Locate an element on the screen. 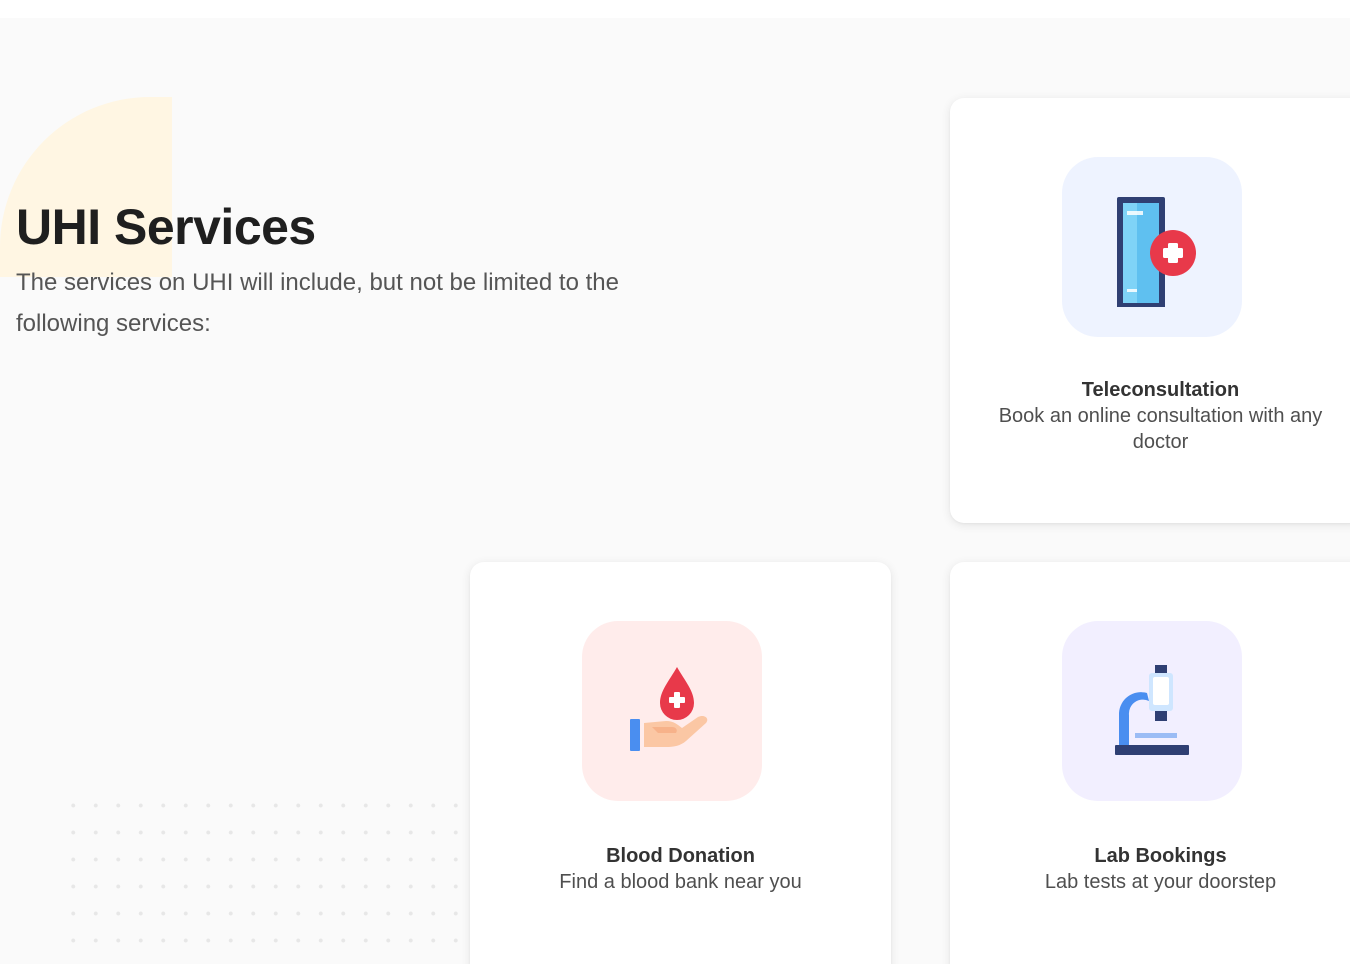  blood-donation-icon is located at coordinates (669, 709).